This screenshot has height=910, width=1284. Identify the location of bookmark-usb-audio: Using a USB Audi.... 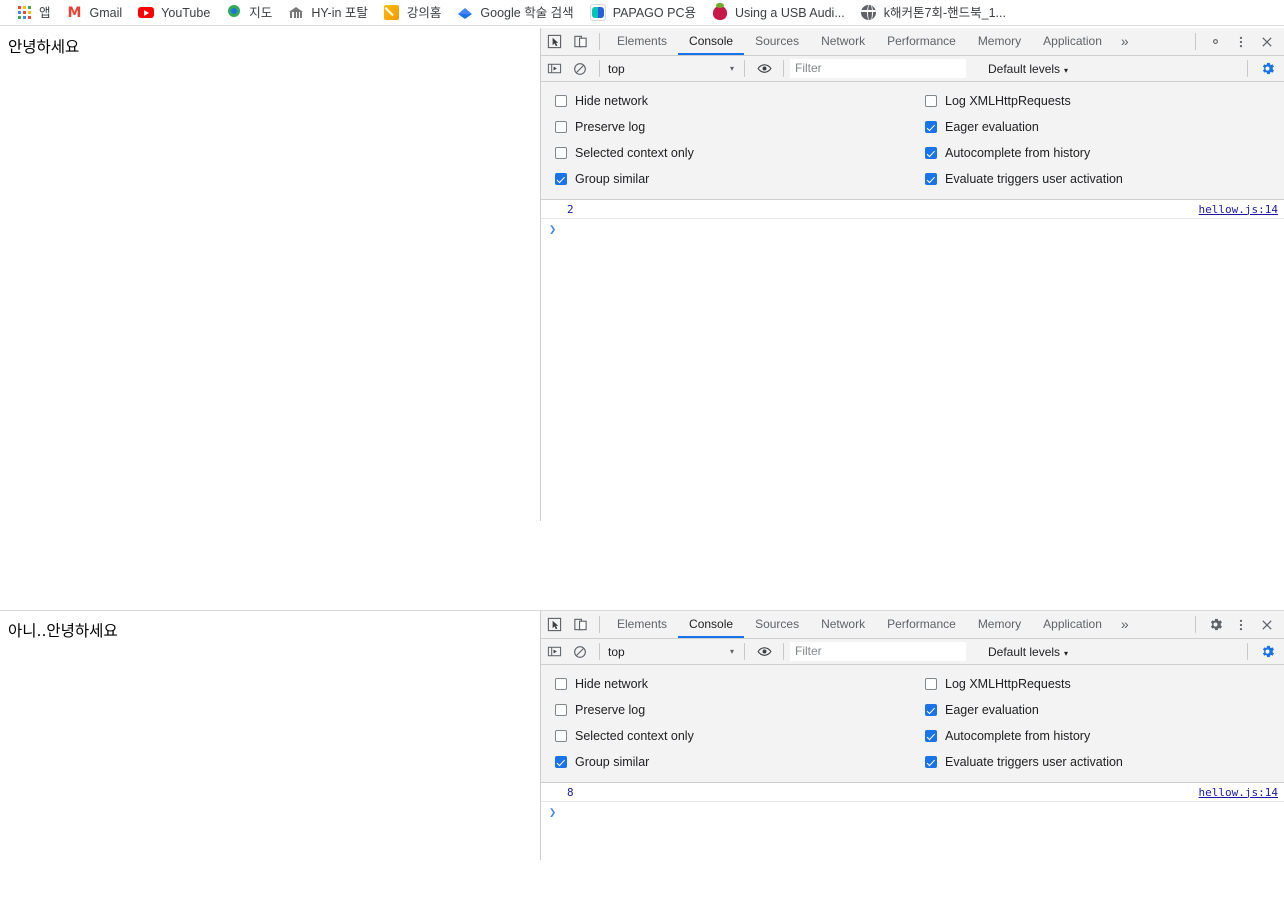
(778, 13).